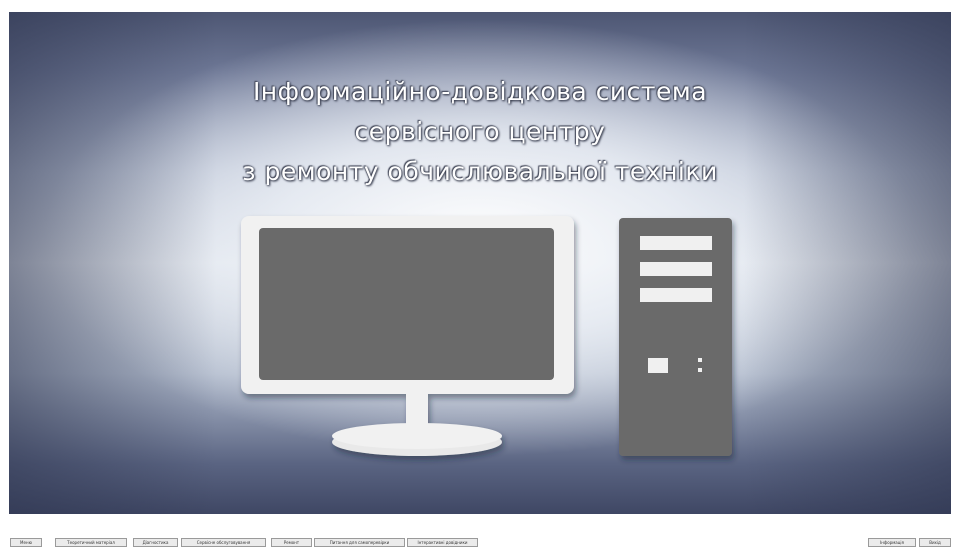 The image size is (953, 547). I want to click on title-line-2: сервісного центру, so click(480, 131).